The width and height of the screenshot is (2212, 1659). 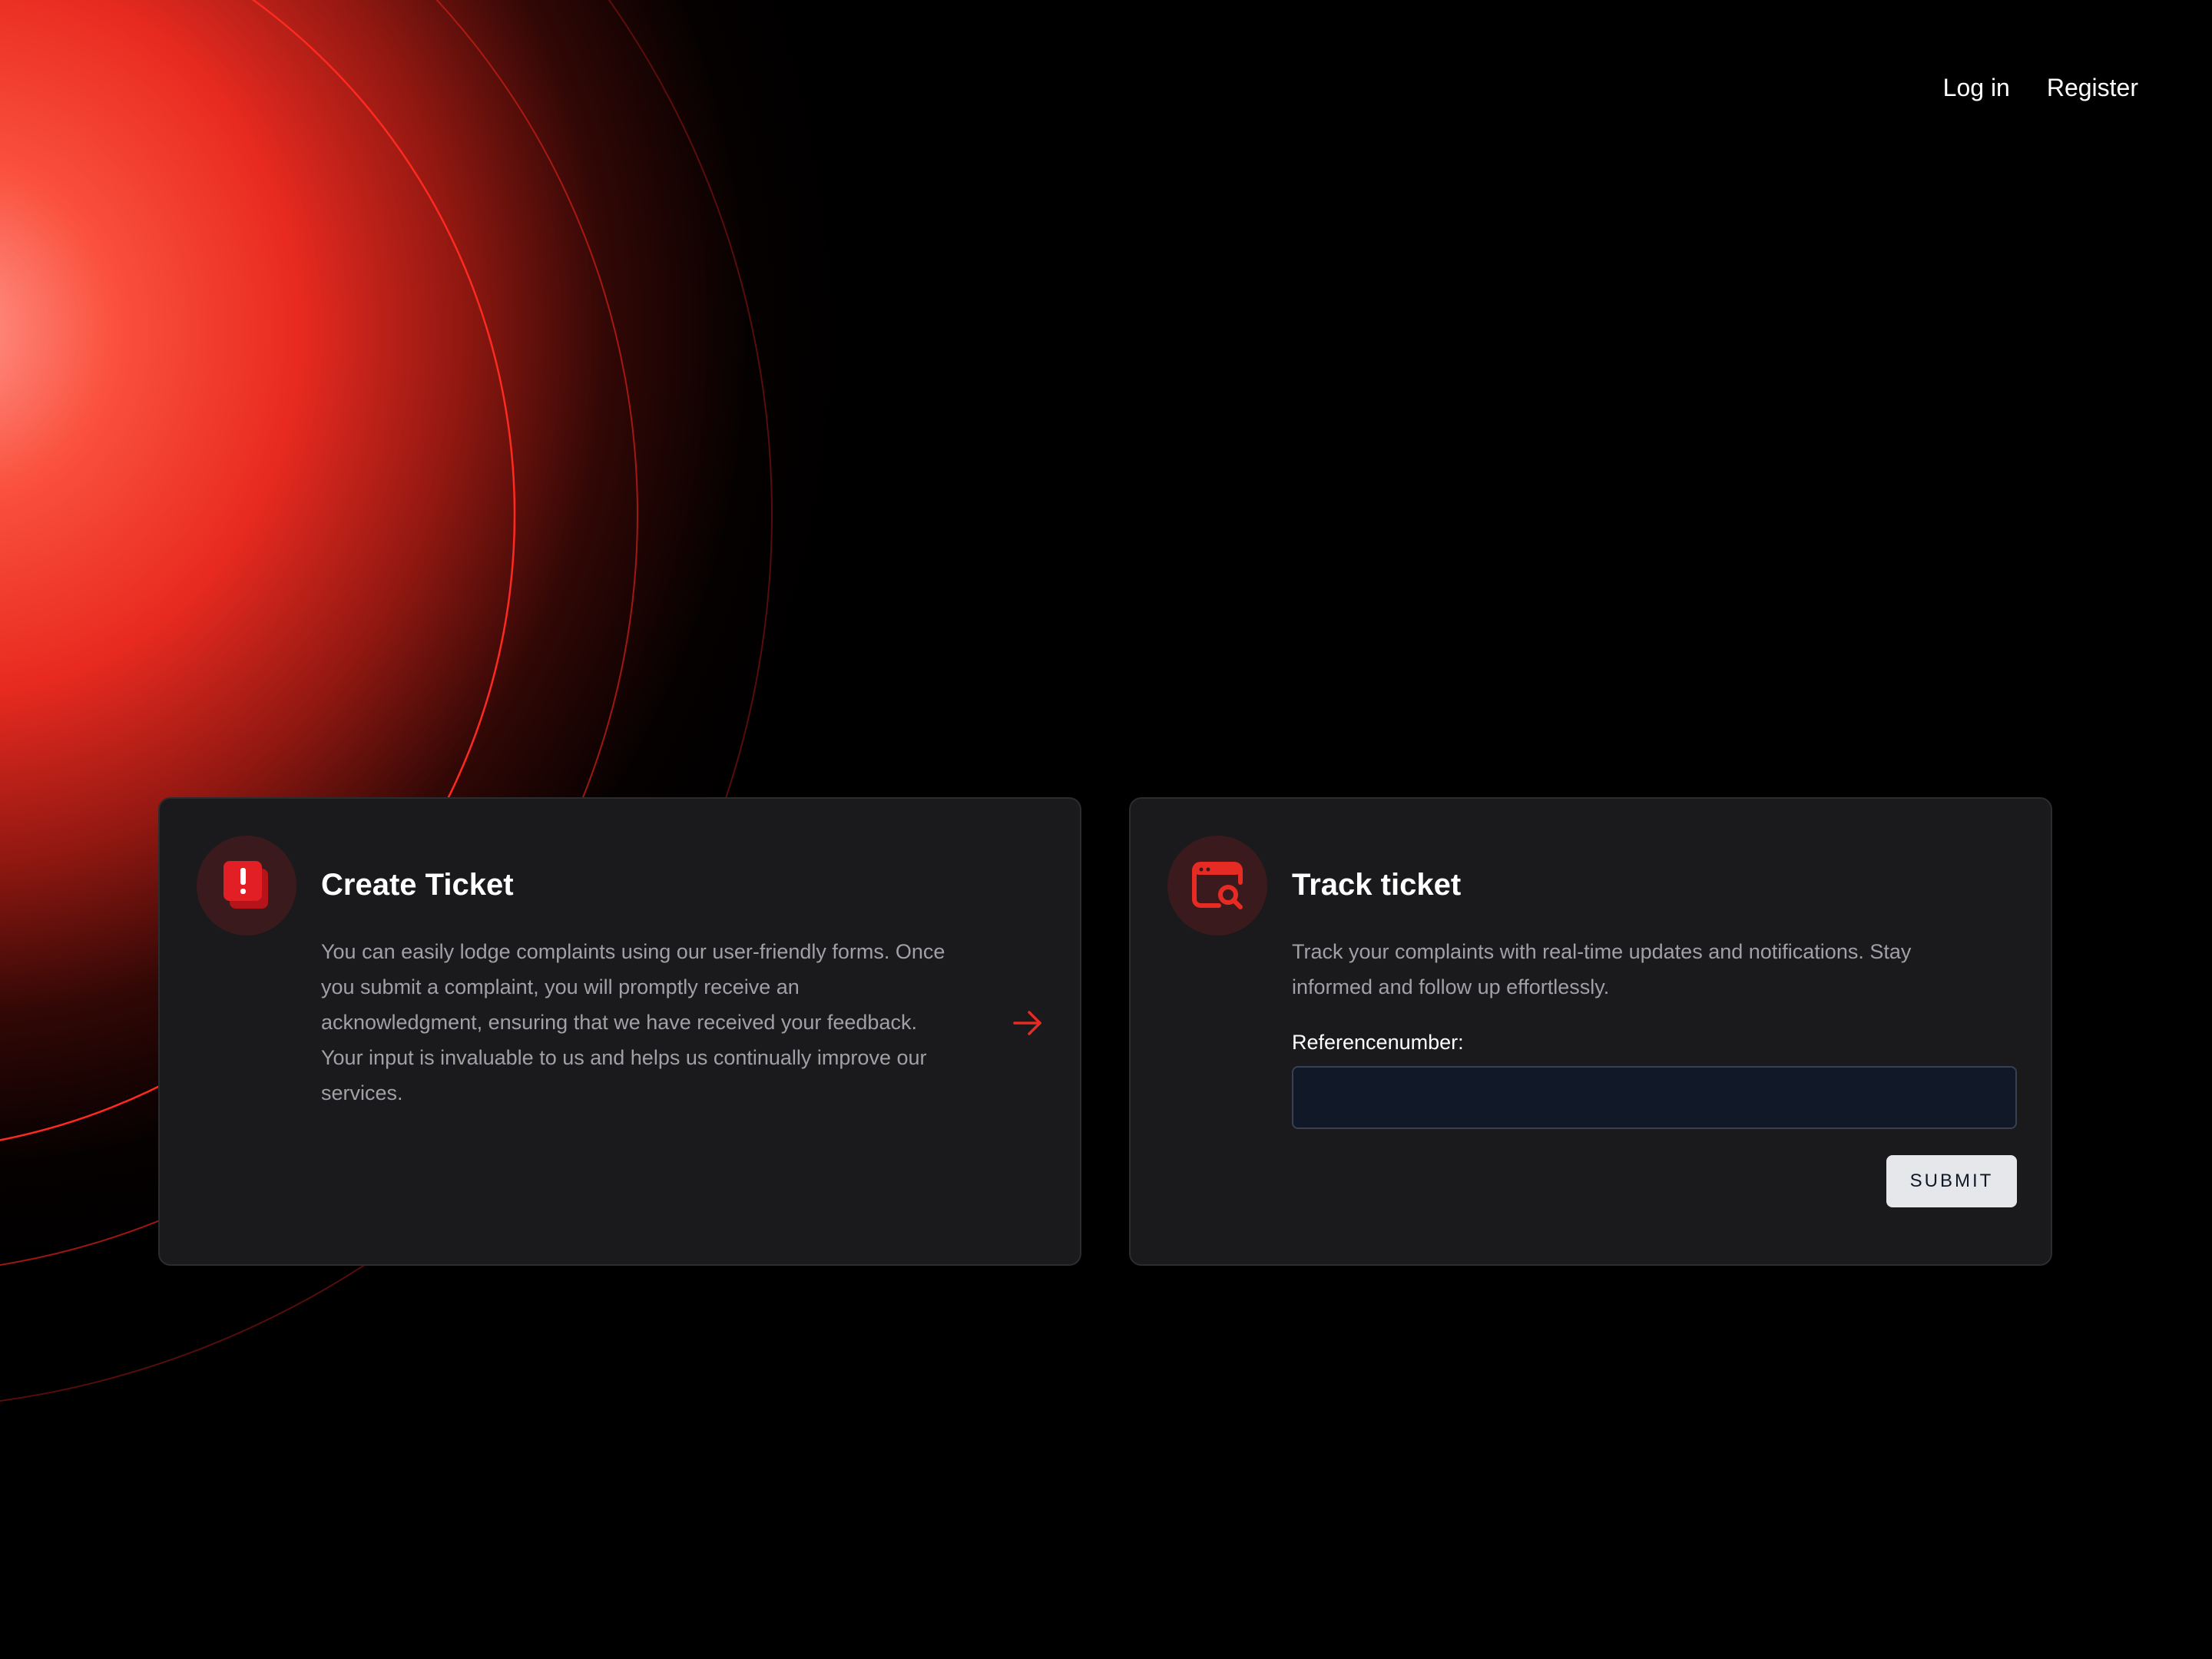 I want to click on submit-button: SUBMIT, so click(x=1951, y=1181).